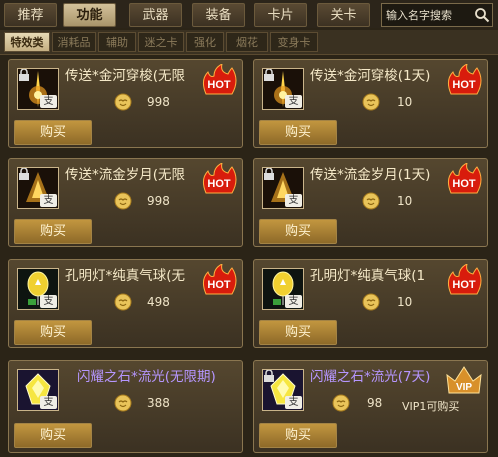 The image size is (498, 457). Describe the element at coordinates (464, 387) in the screenshot. I see `vip-label: VIP` at that location.